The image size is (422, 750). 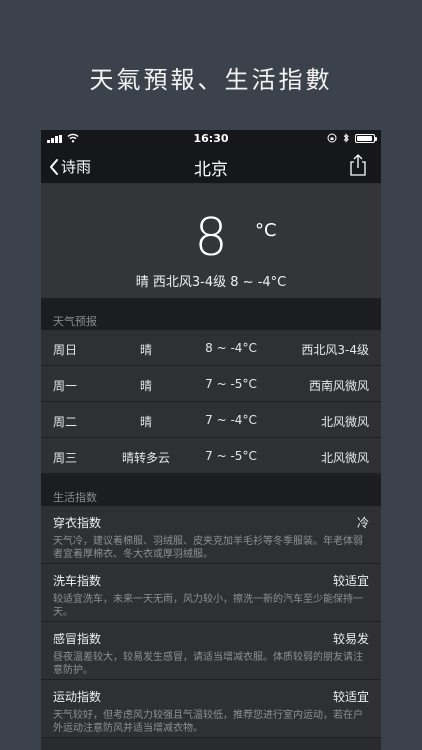 What do you see at coordinates (65, 458) in the screenshot?
I see `forecast-day: 周三` at bounding box center [65, 458].